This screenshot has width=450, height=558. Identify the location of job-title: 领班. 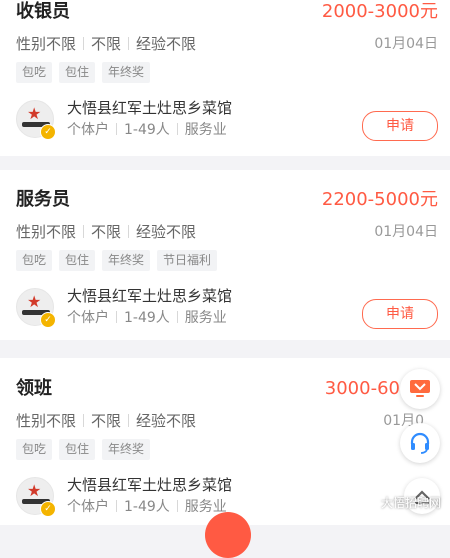
(34, 388).